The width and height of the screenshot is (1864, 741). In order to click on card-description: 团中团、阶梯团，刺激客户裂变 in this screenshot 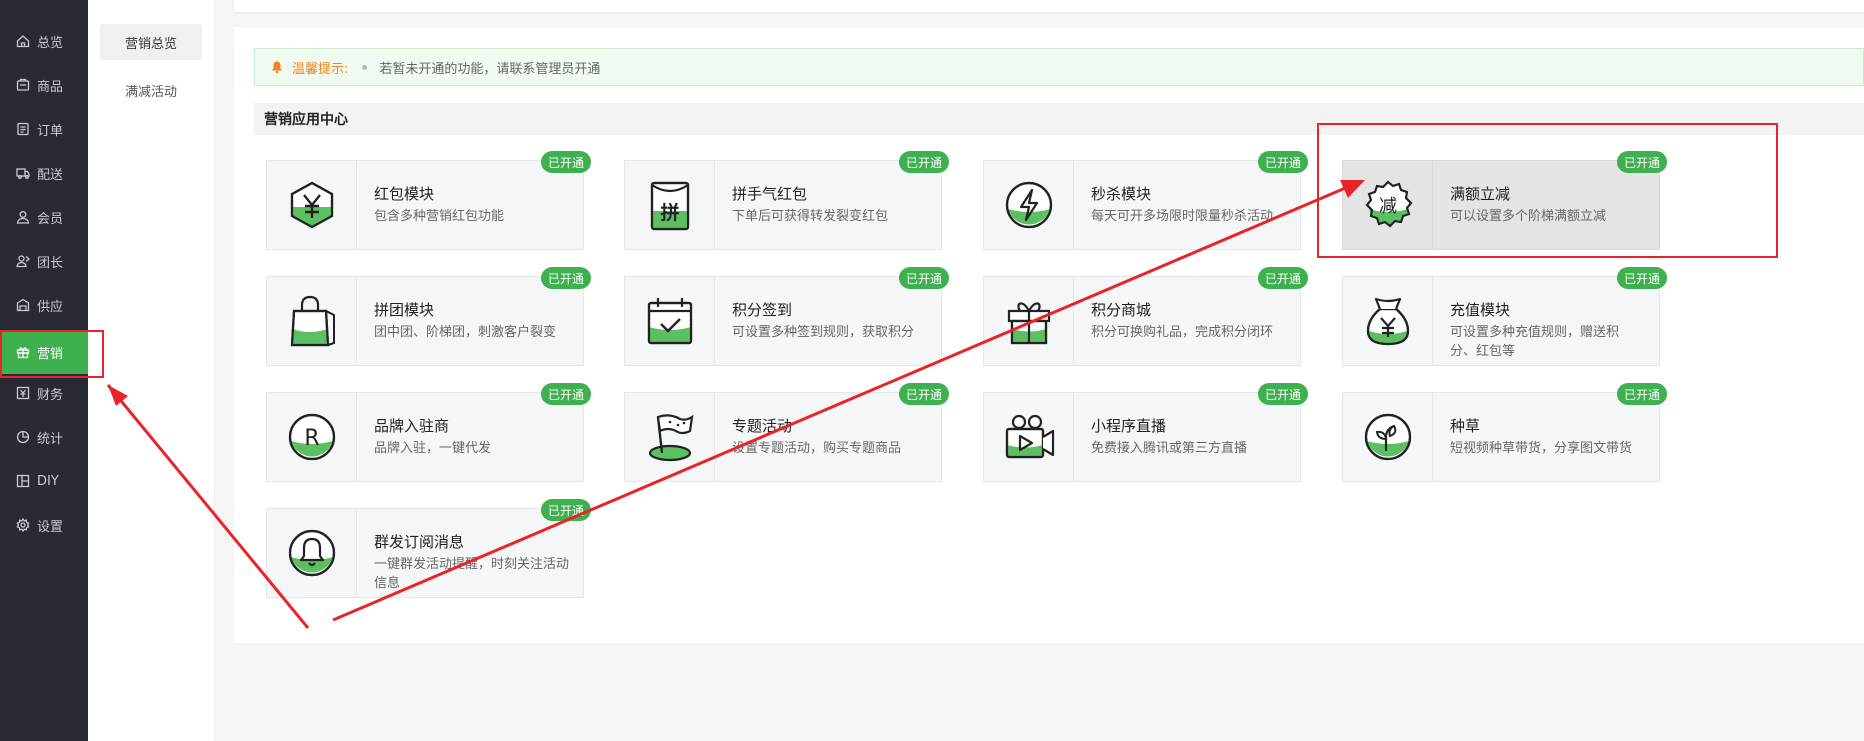, I will do `click(465, 332)`.